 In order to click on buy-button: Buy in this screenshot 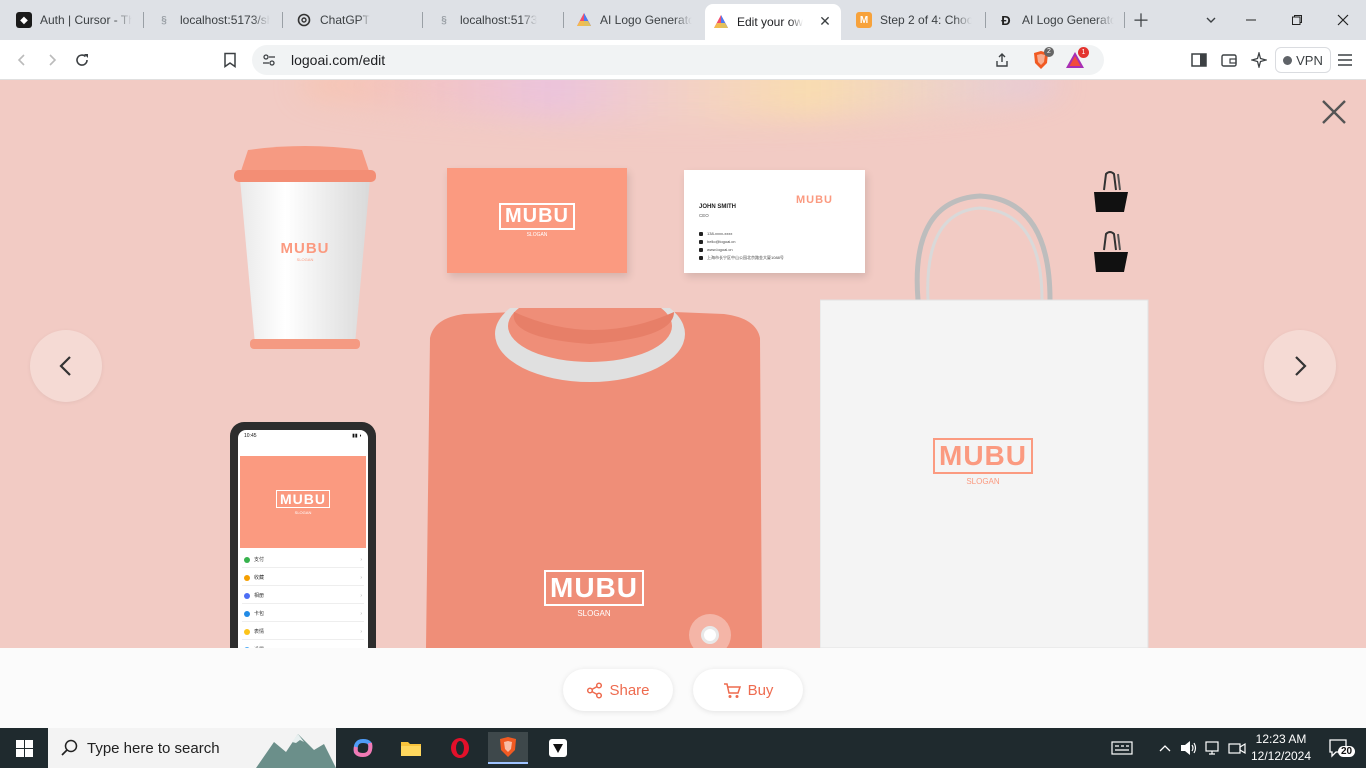, I will do `click(748, 690)`.